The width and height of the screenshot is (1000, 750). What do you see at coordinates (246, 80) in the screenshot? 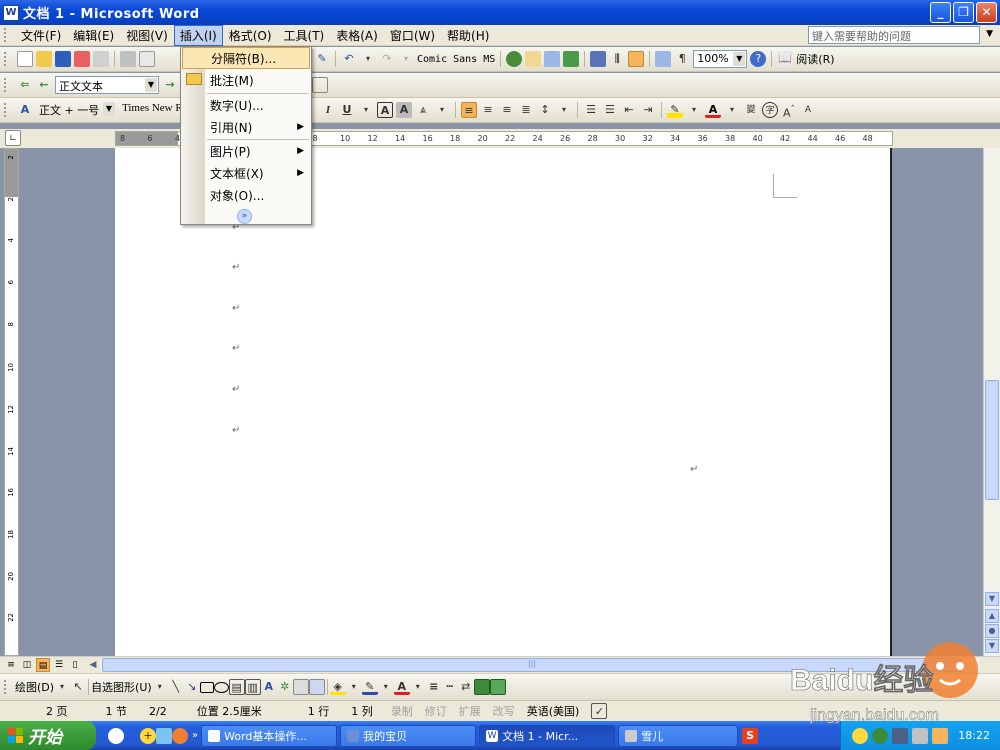
I see `menu-item-comment: 批注(M)` at bounding box center [246, 80].